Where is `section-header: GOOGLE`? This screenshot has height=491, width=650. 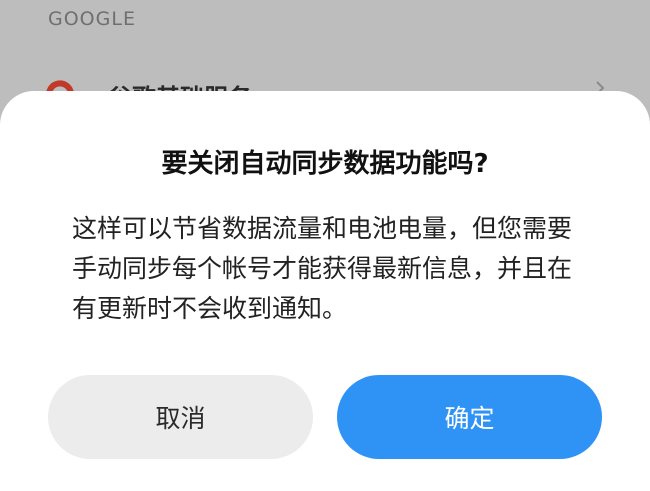 section-header: GOOGLE is located at coordinates (92, 19).